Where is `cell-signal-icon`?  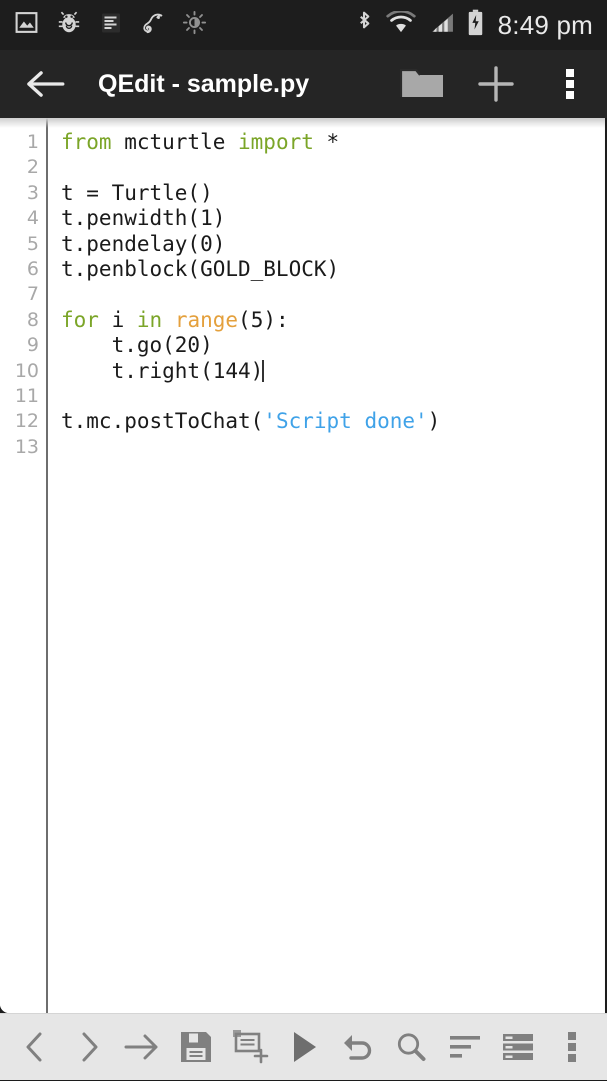
cell-signal-icon is located at coordinates (441, 25).